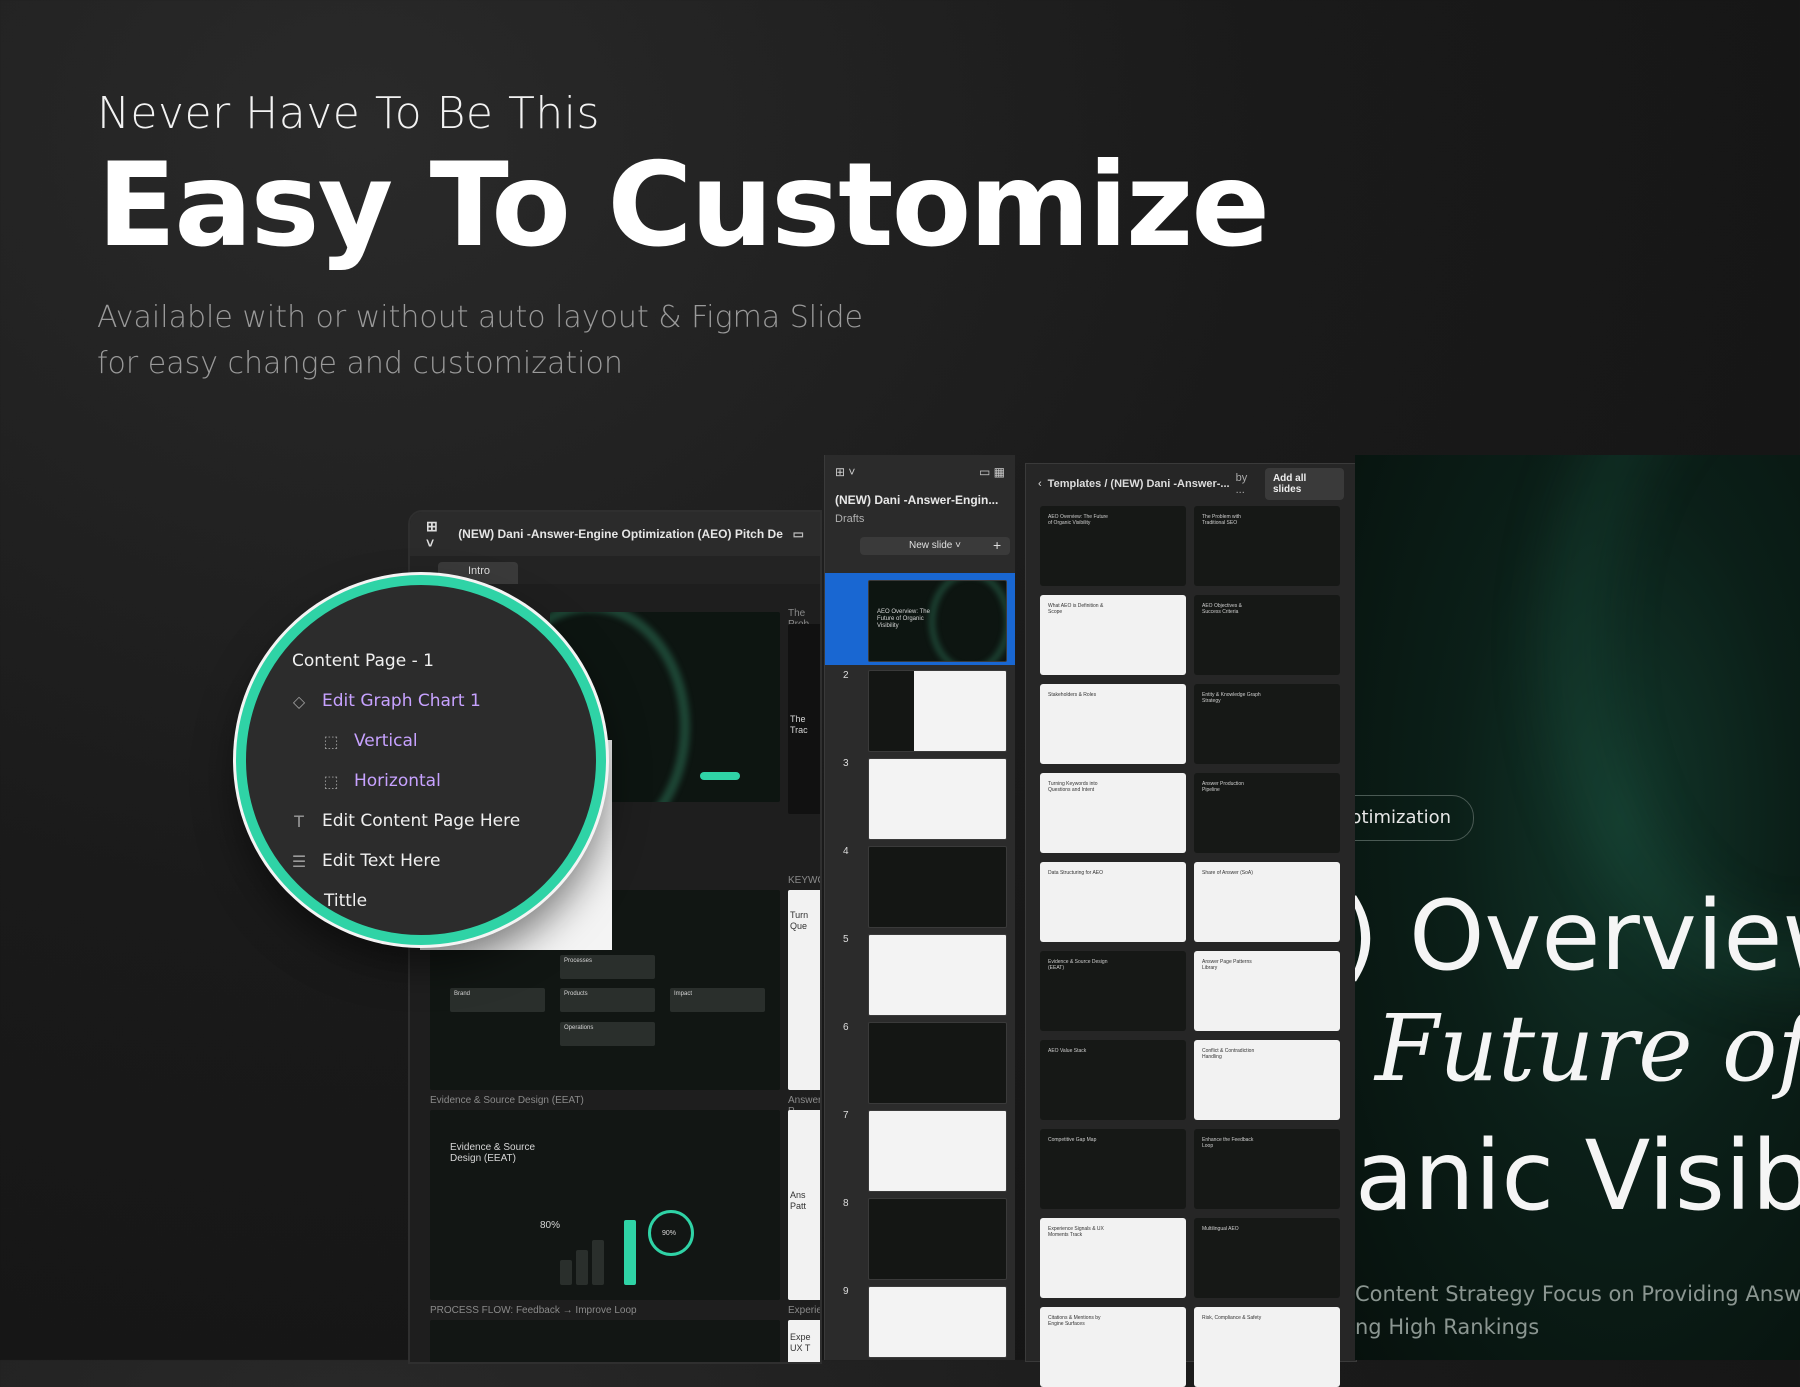 This screenshot has height=1387, width=1800. I want to click on layer-vertical: ⬚ Vertical, so click(370, 741).